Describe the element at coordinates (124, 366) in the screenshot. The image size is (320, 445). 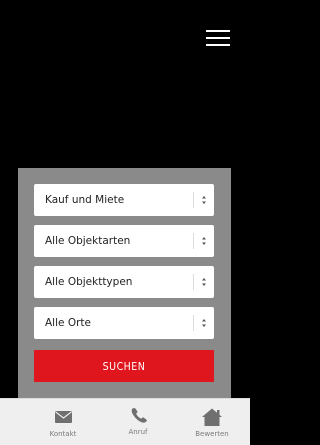
I see `search-button: SUCHEN` at that location.